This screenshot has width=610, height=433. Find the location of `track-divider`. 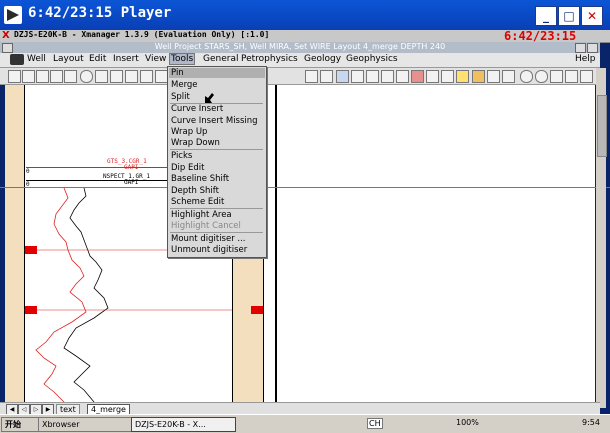

track-divider is located at coordinates (276, 243).